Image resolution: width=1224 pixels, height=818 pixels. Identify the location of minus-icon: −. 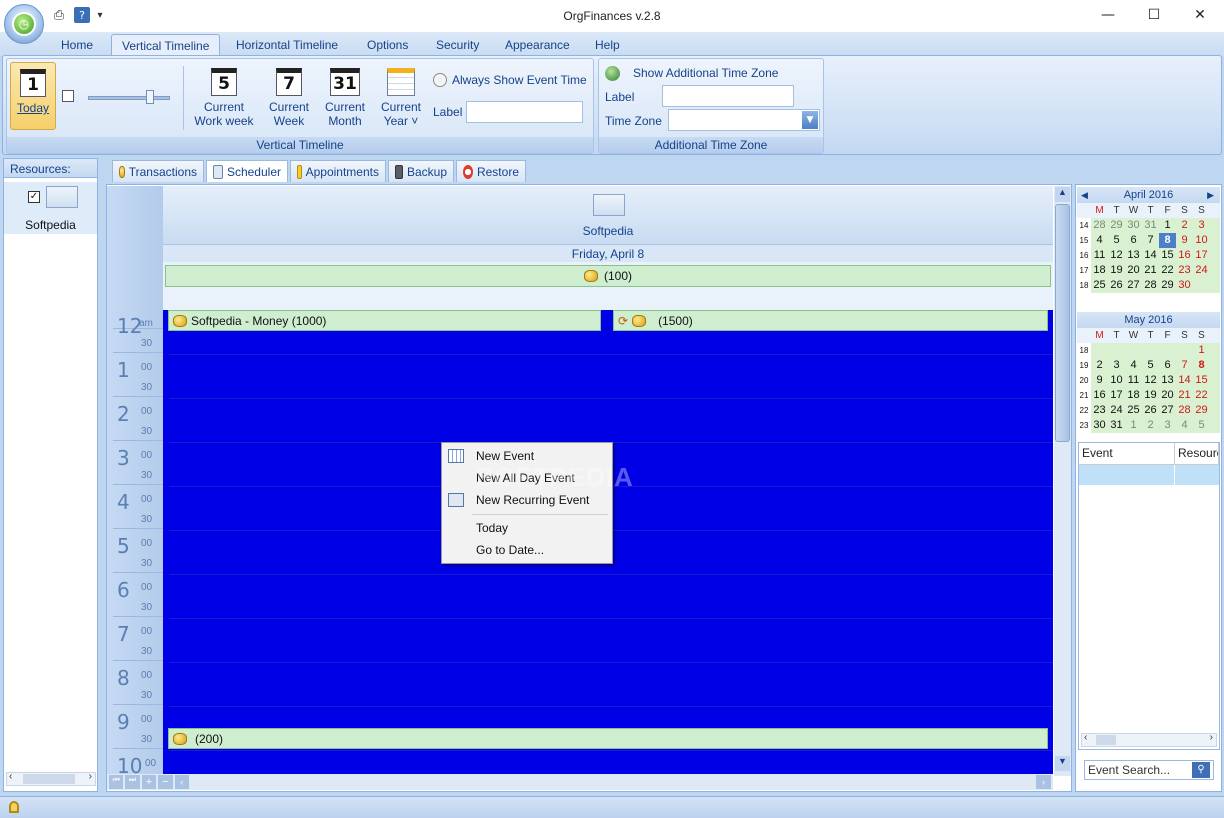
(165, 782).